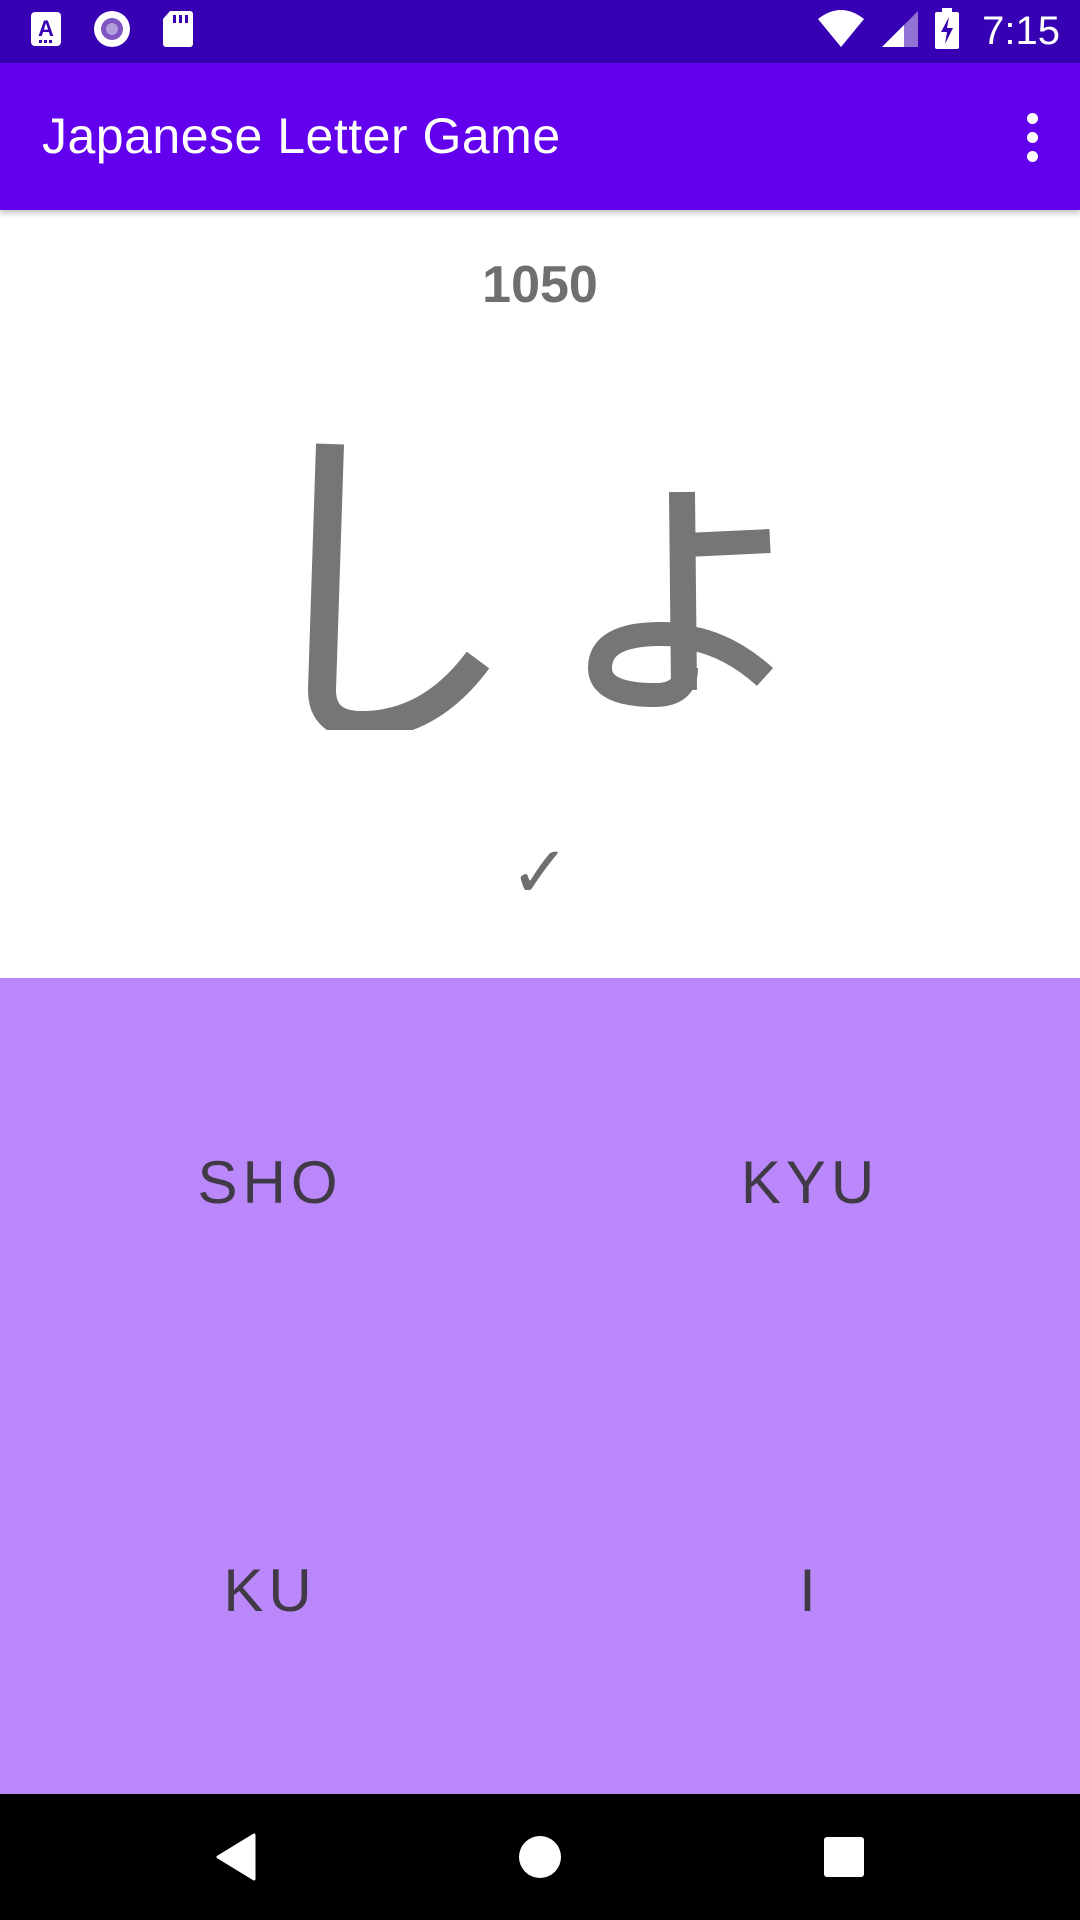 The height and width of the screenshot is (1920, 1080). I want to click on status-left-icons: A, so click(112, 31).